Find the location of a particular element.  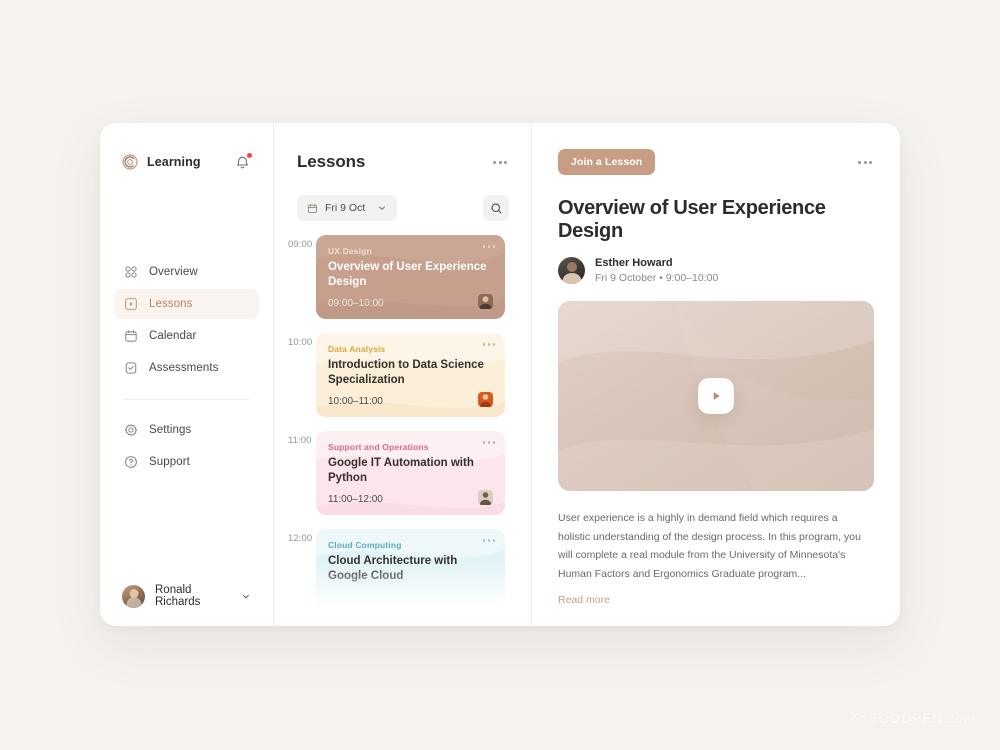

lesson-card-footer: 09:00–10:00 is located at coordinates (410, 301).